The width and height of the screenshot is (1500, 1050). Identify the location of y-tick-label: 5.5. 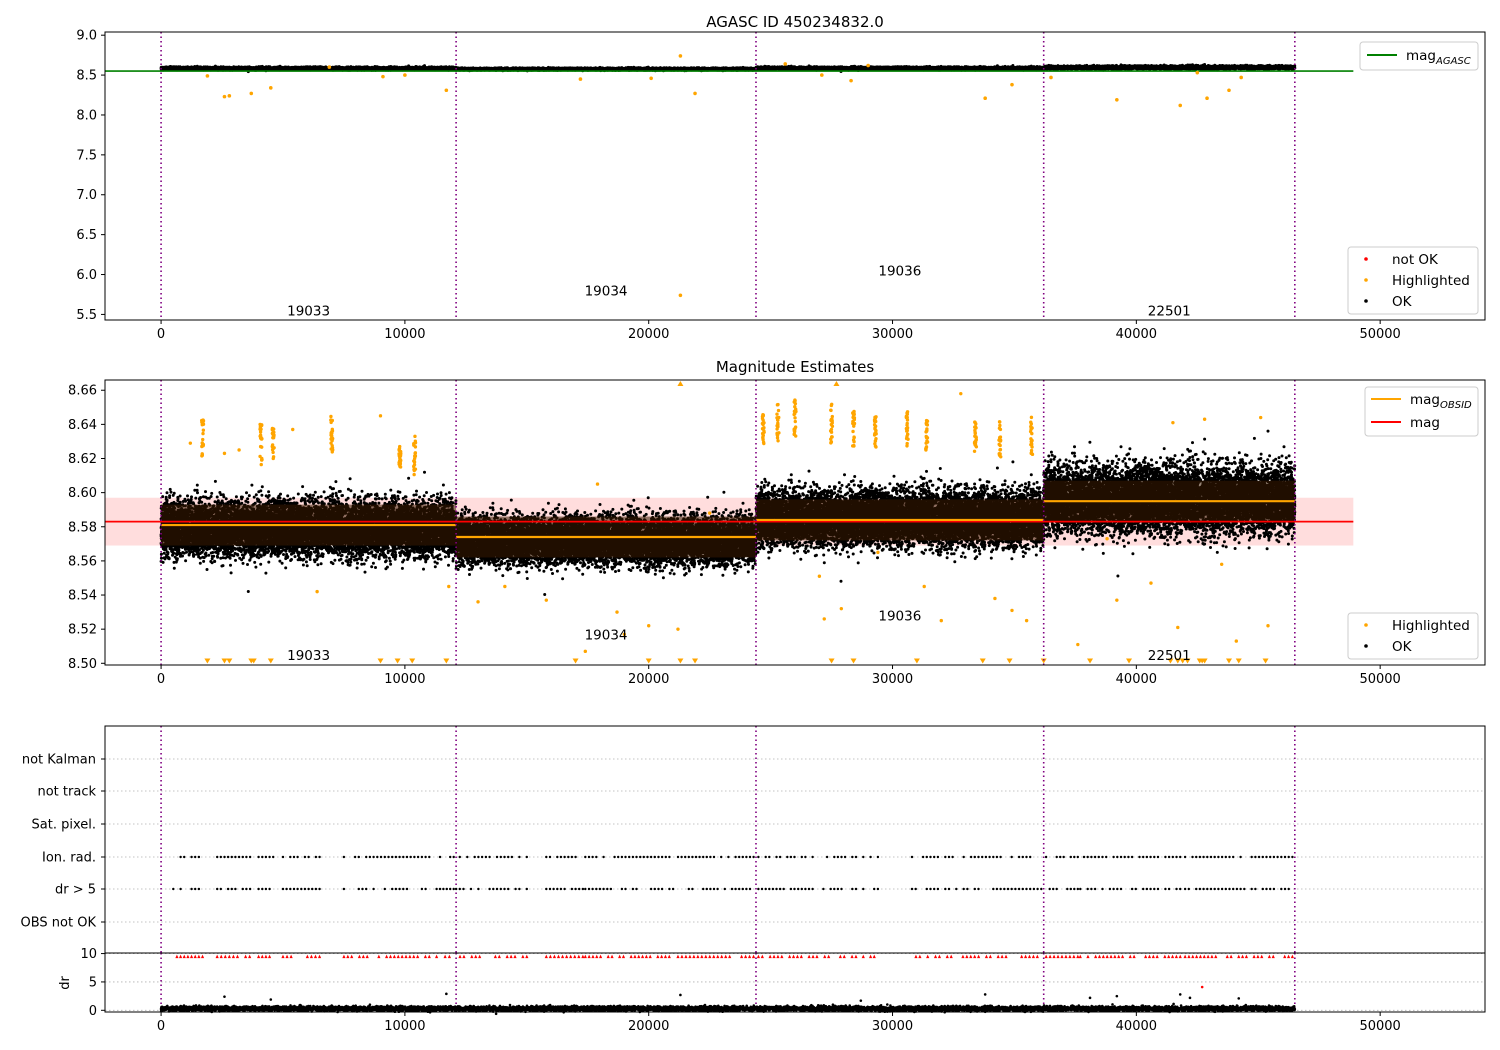
(86, 315).